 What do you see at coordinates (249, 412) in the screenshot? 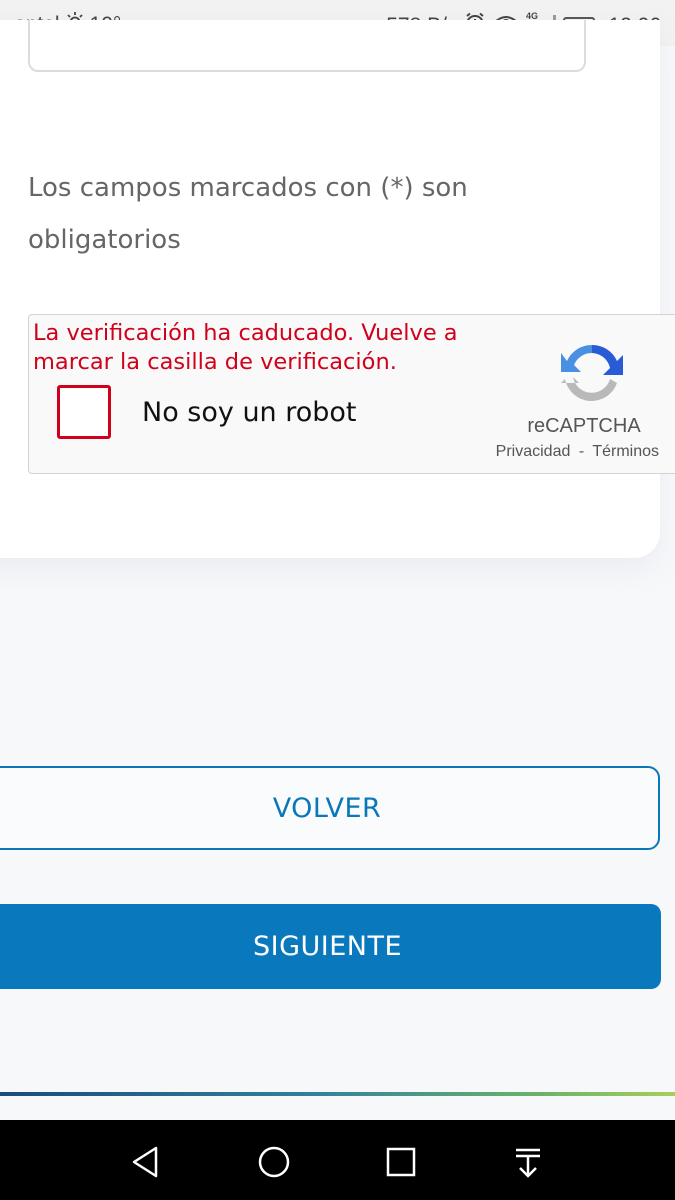
I see `recaptcha-checkbox-label: No soy un robot` at bounding box center [249, 412].